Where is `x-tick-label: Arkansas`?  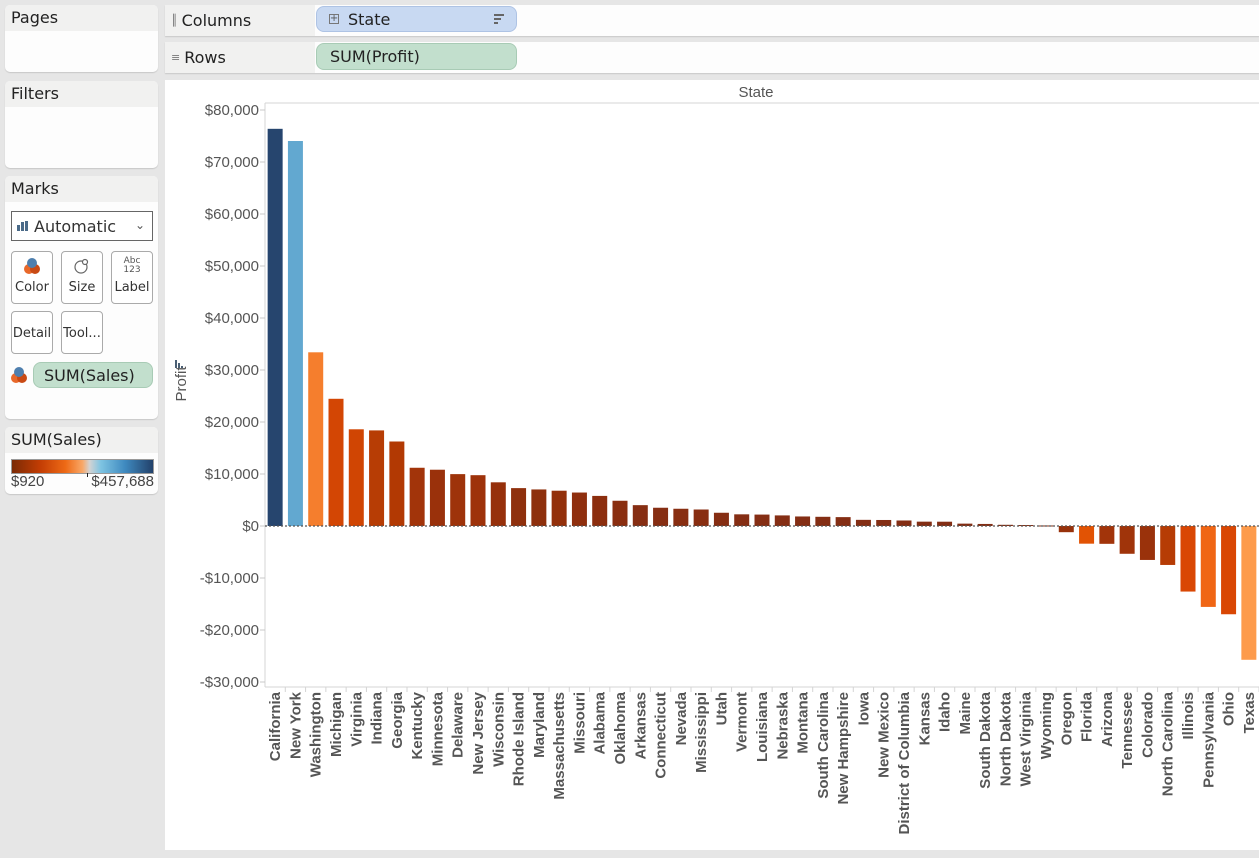
x-tick-label: Arkansas is located at coordinates (640, 726).